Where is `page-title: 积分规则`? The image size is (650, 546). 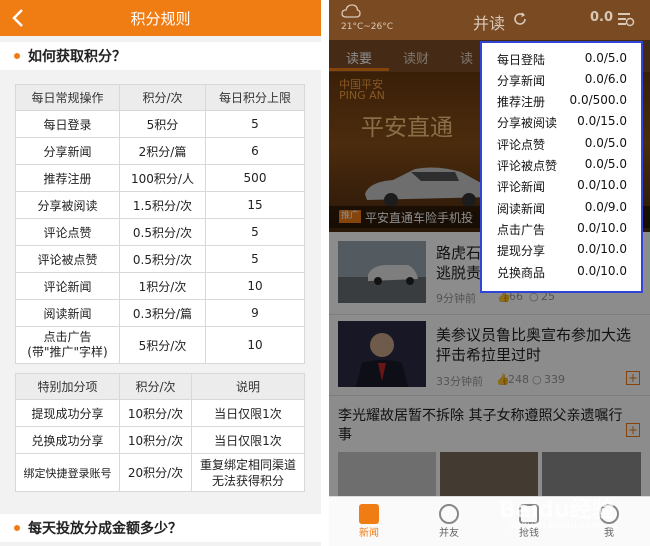 page-title: 积分规则 is located at coordinates (160, 18).